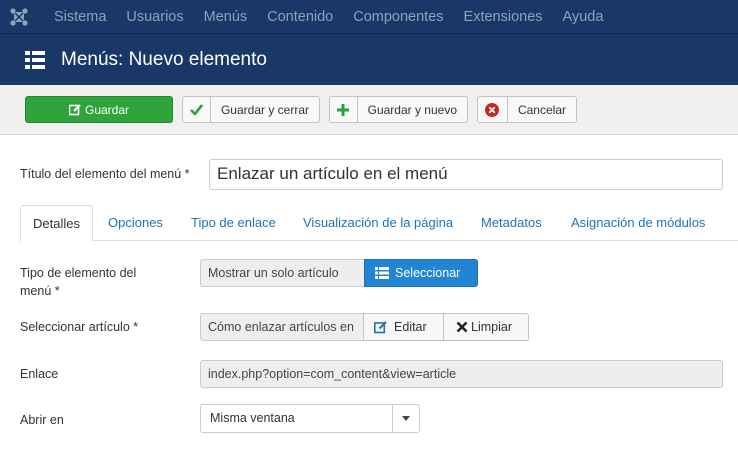 The height and width of the screenshot is (450, 738). I want to click on tab-visualizacion: Visualización de la página, so click(378, 223).